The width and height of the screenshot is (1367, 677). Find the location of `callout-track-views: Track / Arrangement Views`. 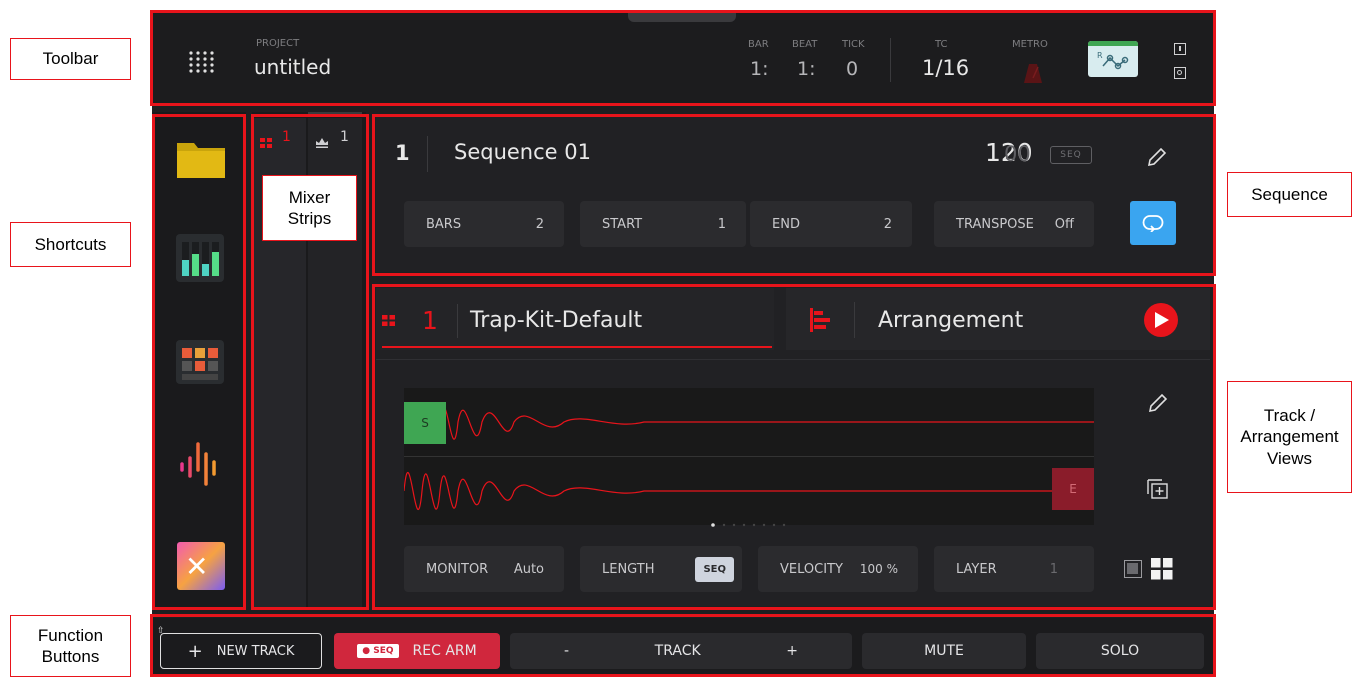

callout-track-views: Track / Arrangement Views is located at coordinates (1289, 437).